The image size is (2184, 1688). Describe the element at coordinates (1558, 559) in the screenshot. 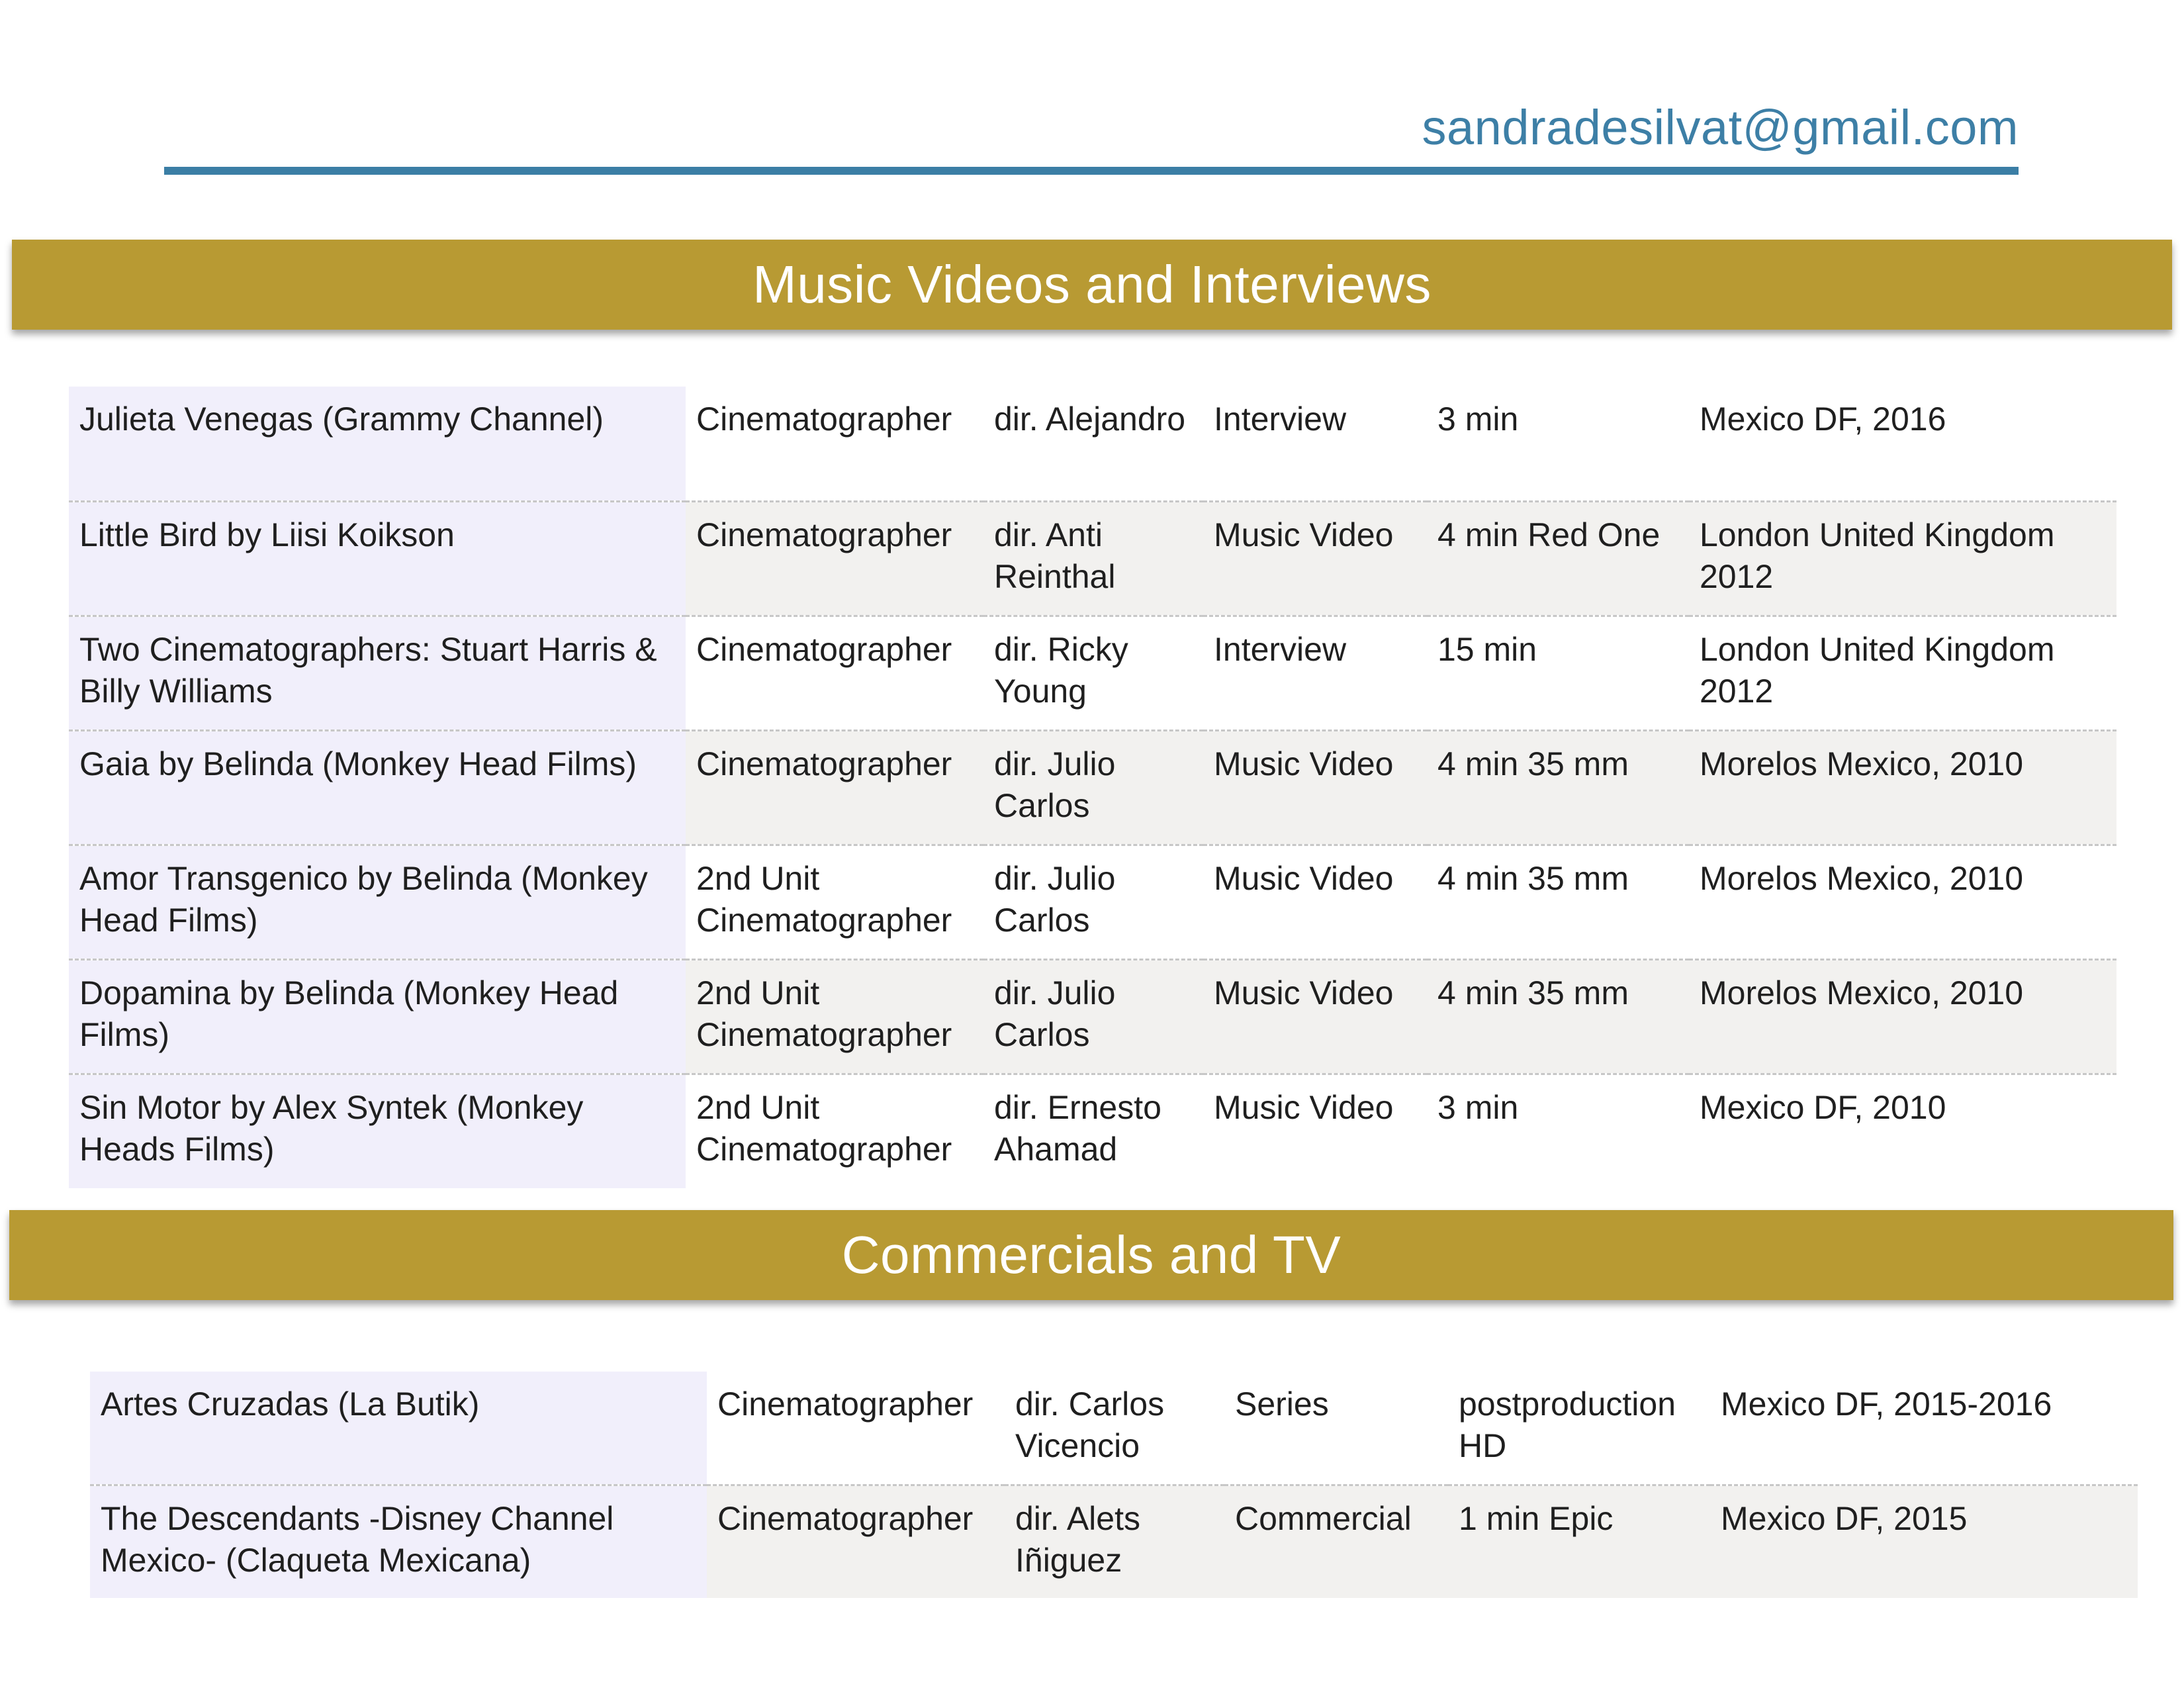

I see `duration-cell: 4 min Red One` at that location.